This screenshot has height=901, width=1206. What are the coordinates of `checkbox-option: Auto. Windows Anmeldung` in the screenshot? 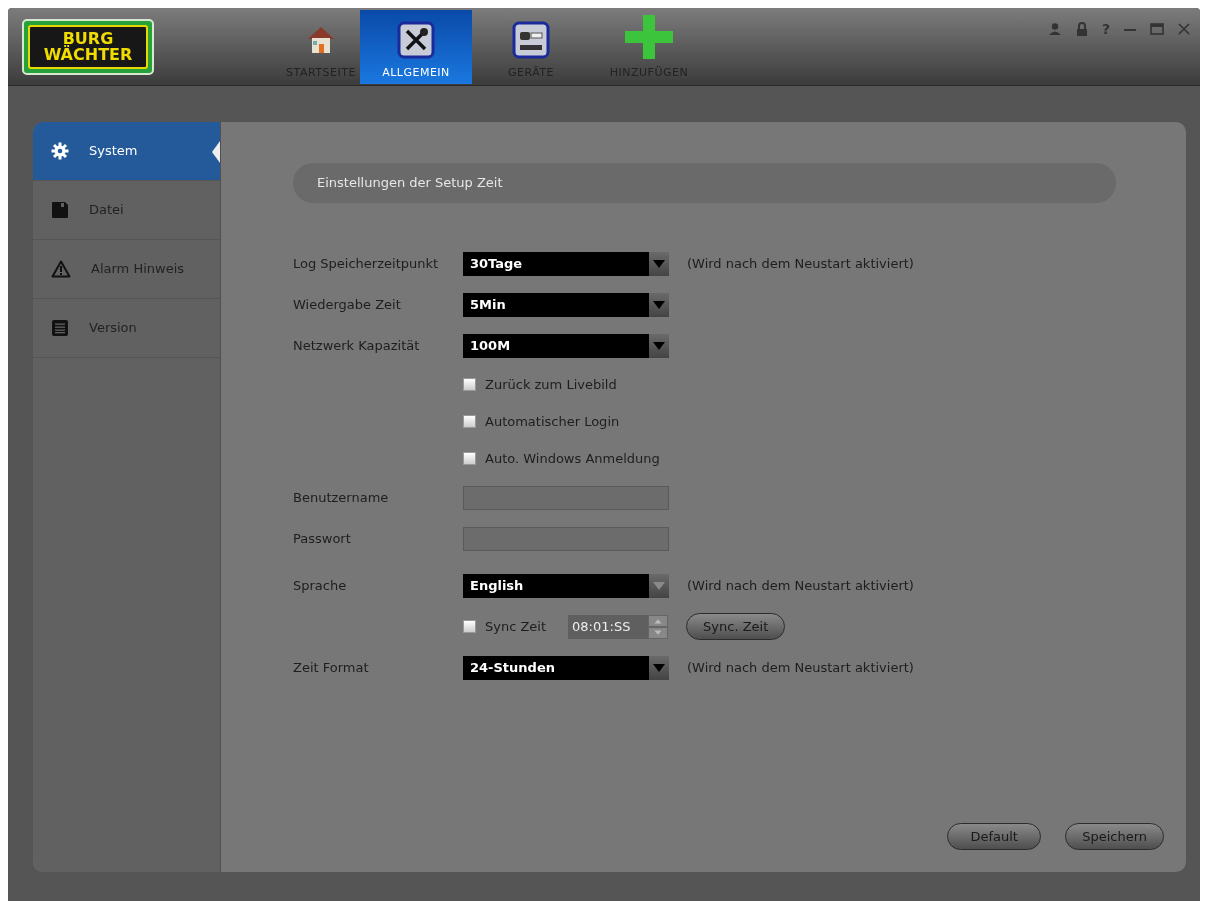 It's located at (561, 458).